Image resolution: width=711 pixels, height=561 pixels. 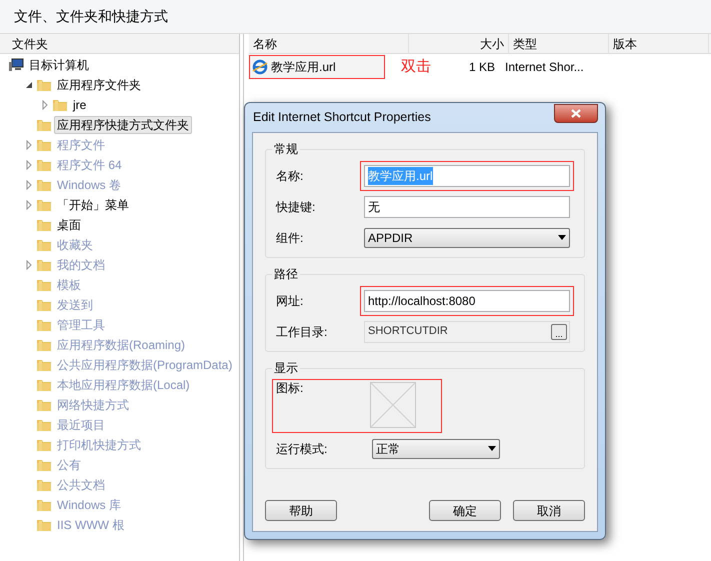 I want to click on web-shortcut-icon, so click(x=260, y=67).